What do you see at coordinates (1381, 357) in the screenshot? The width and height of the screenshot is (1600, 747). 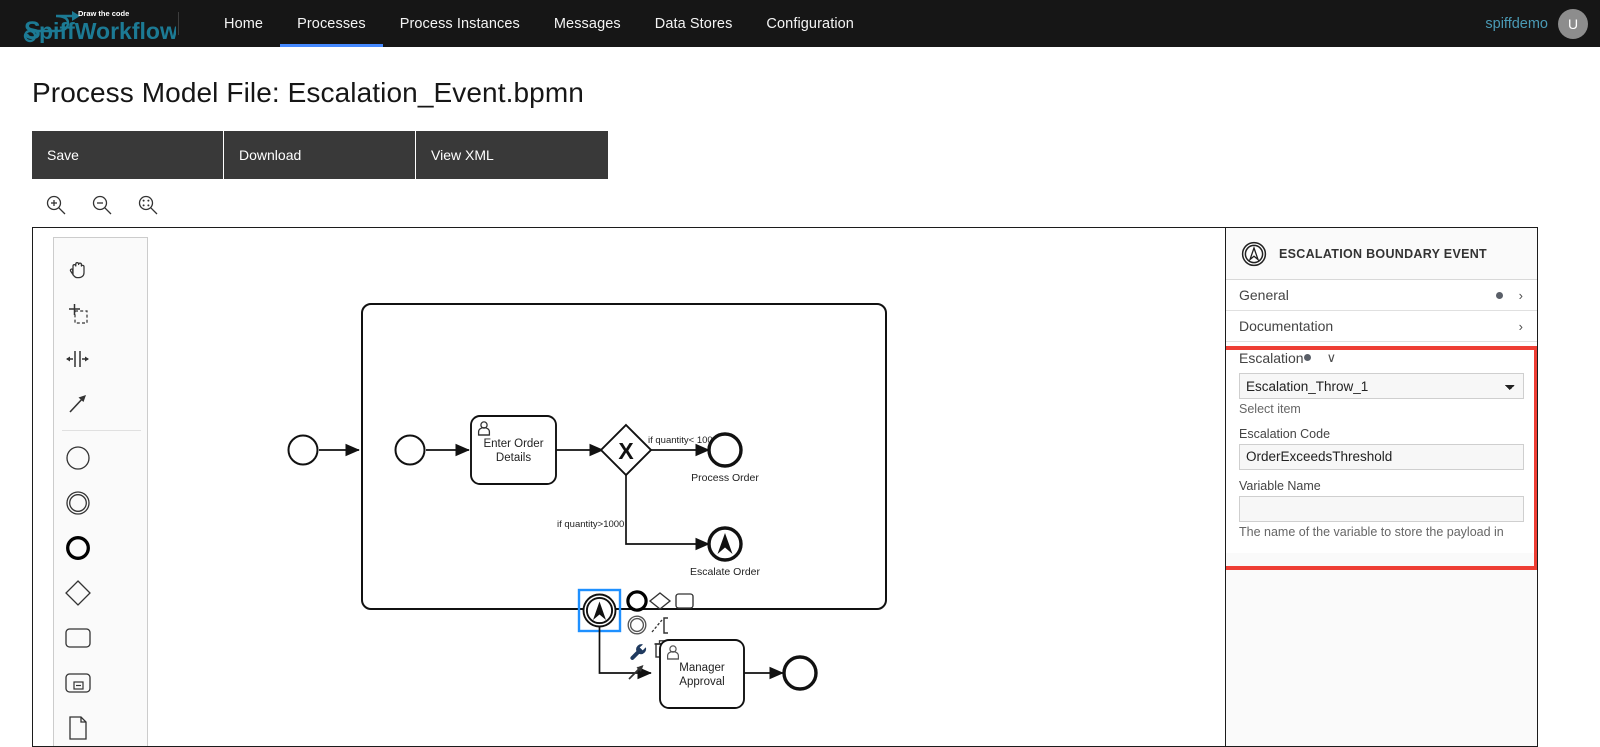 I see `escalation-group-toggle: Escalation ∨` at bounding box center [1381, 357].